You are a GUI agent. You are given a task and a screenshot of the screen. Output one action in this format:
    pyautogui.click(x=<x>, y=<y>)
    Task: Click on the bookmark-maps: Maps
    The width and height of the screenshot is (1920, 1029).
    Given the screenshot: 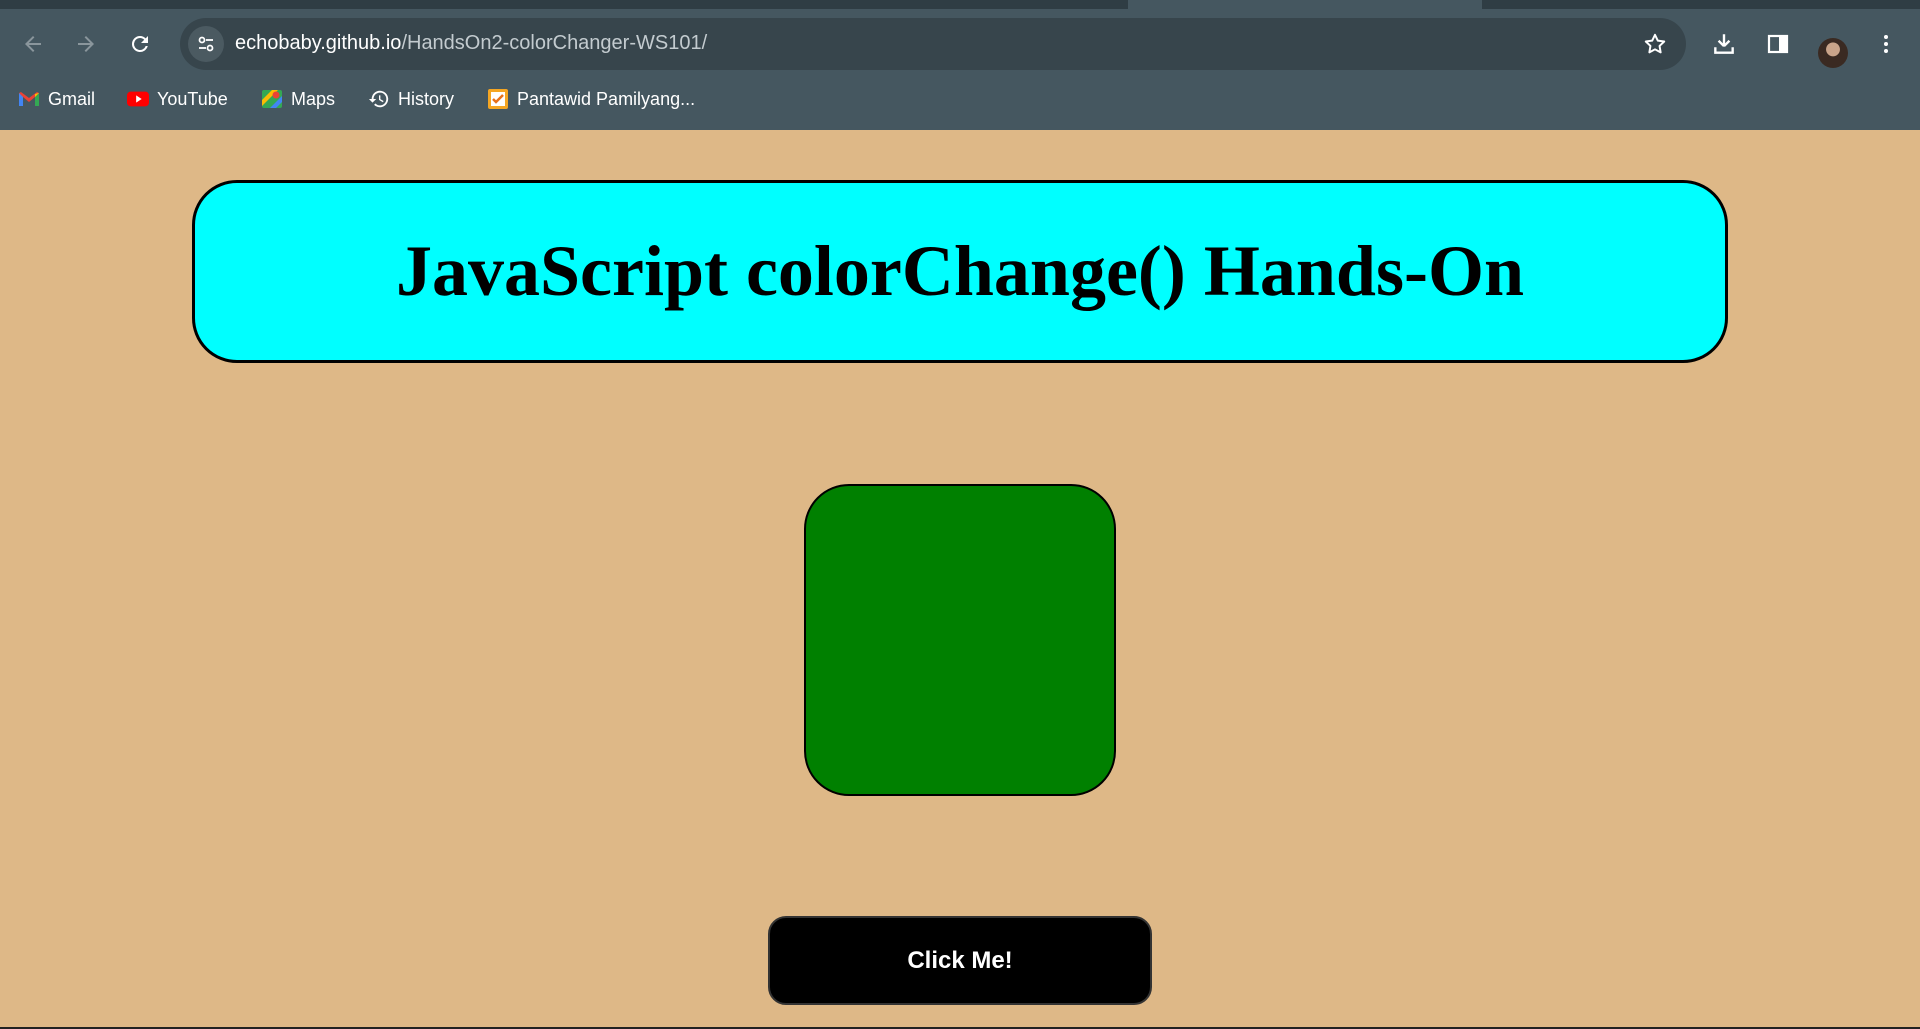 What is the action you would take?
    pyautogui.click(x=298, y=99)
    